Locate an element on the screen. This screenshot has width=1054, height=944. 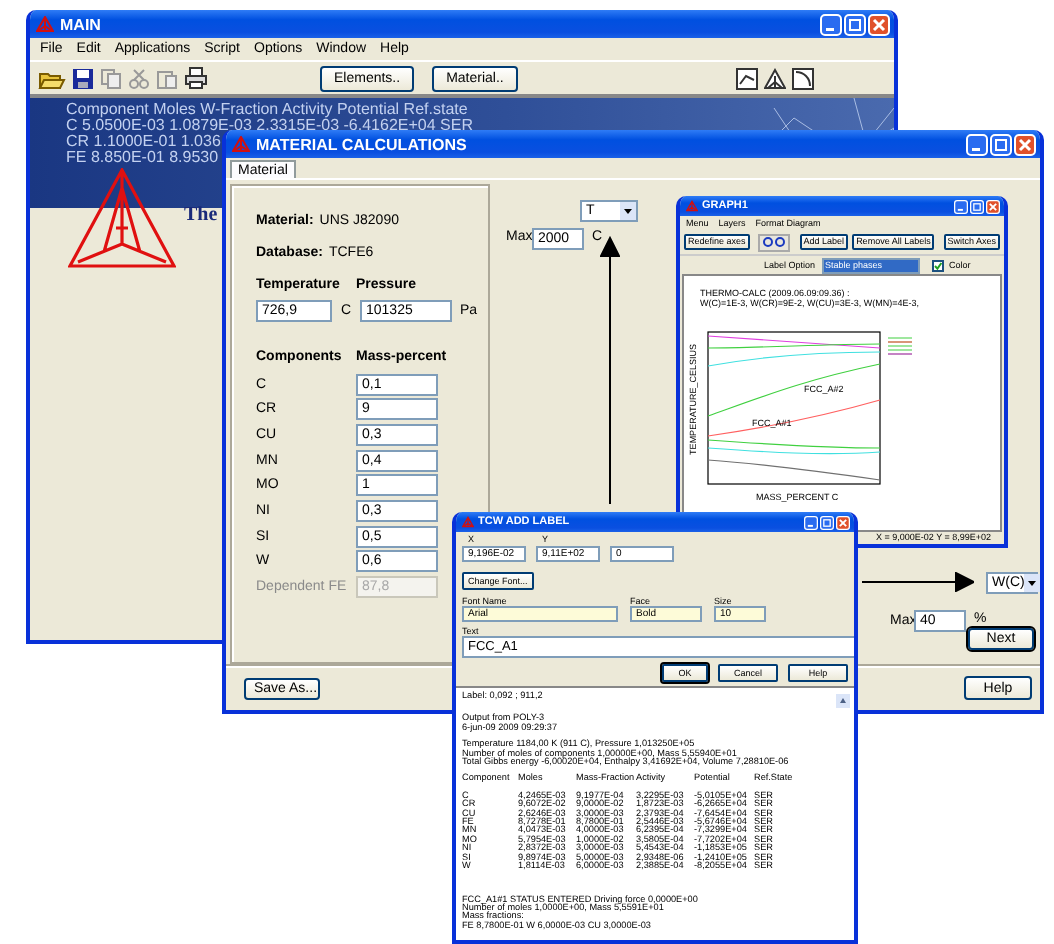
window-title: MAIN is located at coordinates (81, 24).